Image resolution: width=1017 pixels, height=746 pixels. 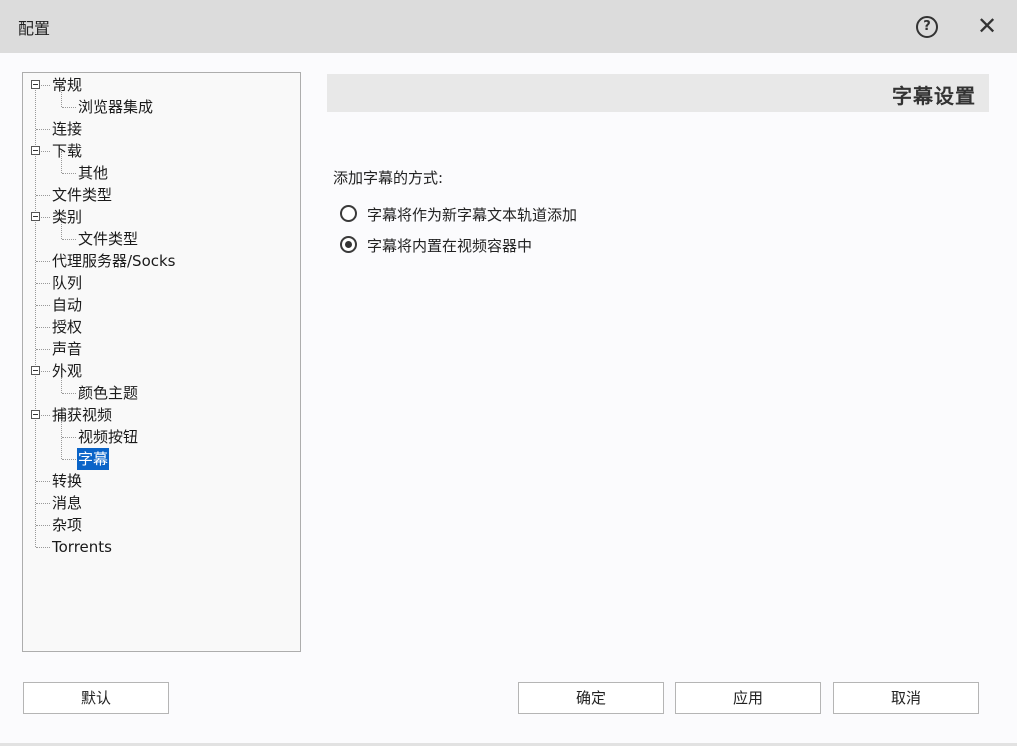 I want to click on tree-item-label: 下载, so click(x=67, y=151).